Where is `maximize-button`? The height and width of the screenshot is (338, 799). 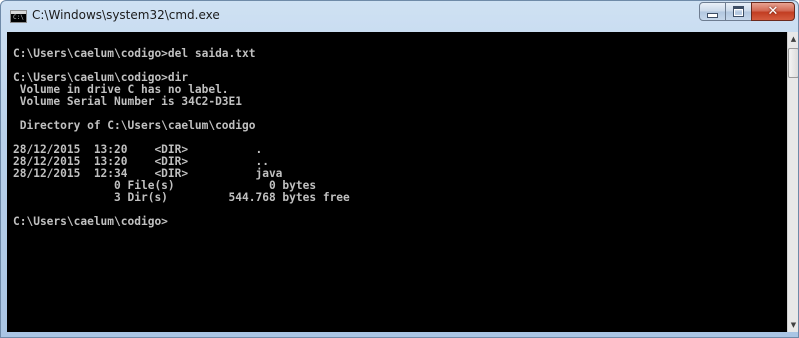
maximize-button is located at coordinates (738, 11).